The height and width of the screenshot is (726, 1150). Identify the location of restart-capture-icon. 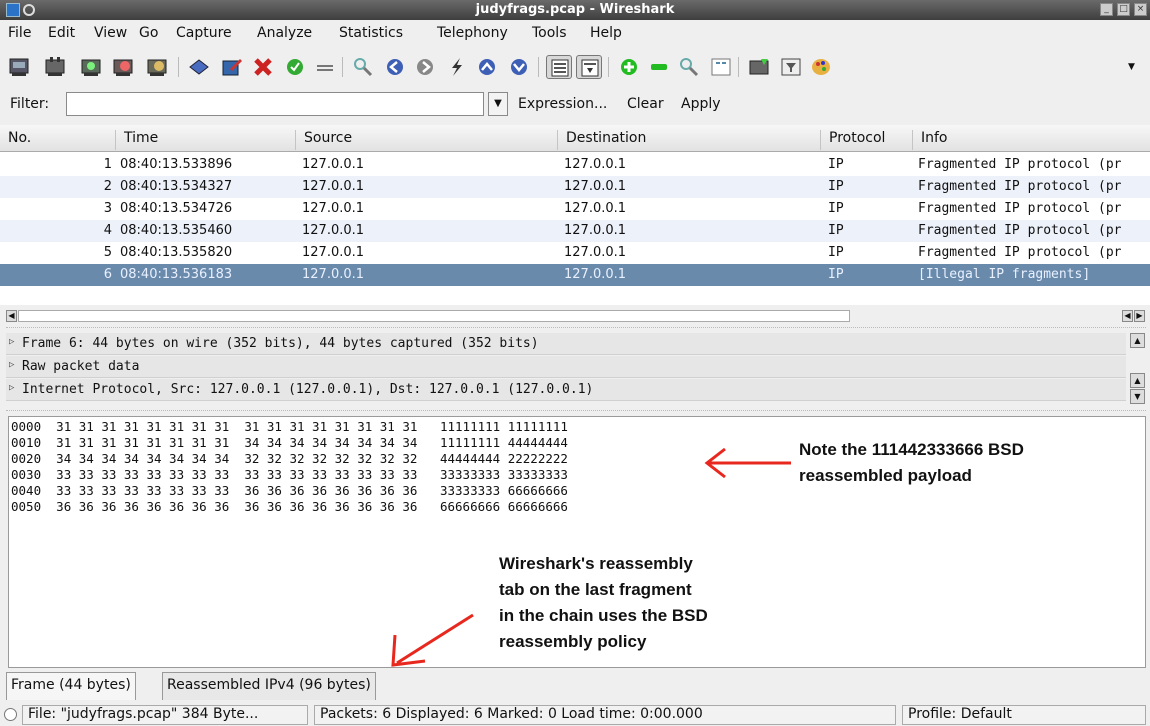
(157, 67).